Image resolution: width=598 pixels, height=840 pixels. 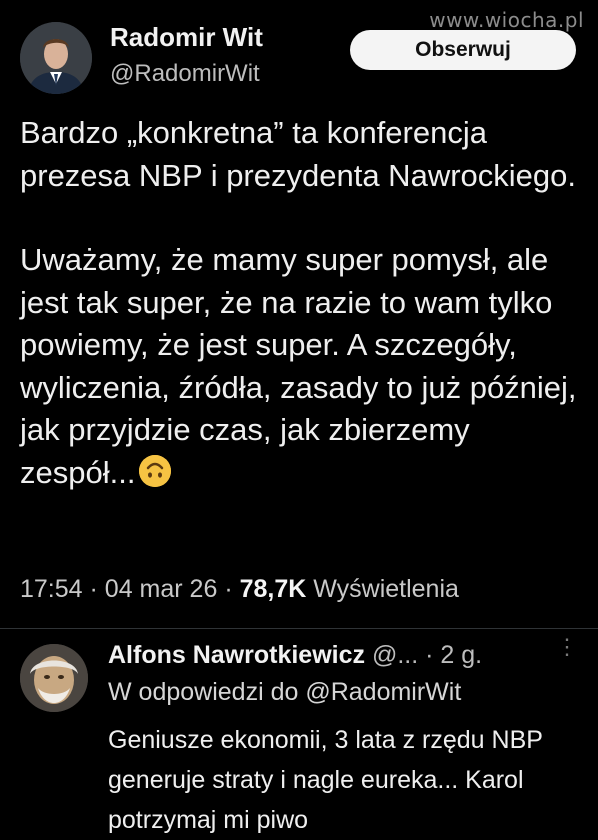 I want to click on upside-down-face-icon, so click(x=155, y=470).